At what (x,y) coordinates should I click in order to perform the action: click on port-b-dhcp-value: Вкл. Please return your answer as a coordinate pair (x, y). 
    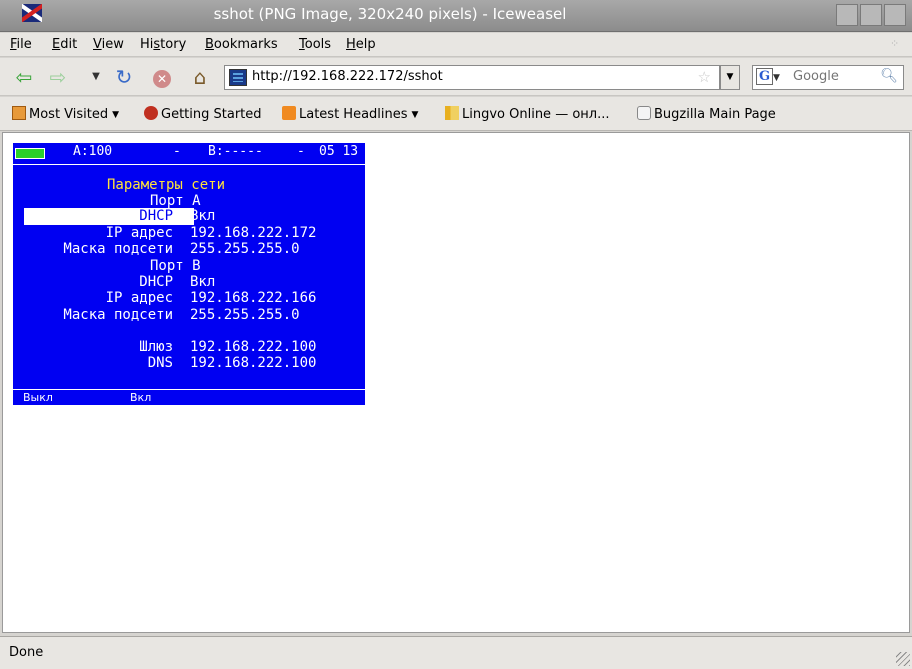
    Looking at the image, I should click on (203, 282).